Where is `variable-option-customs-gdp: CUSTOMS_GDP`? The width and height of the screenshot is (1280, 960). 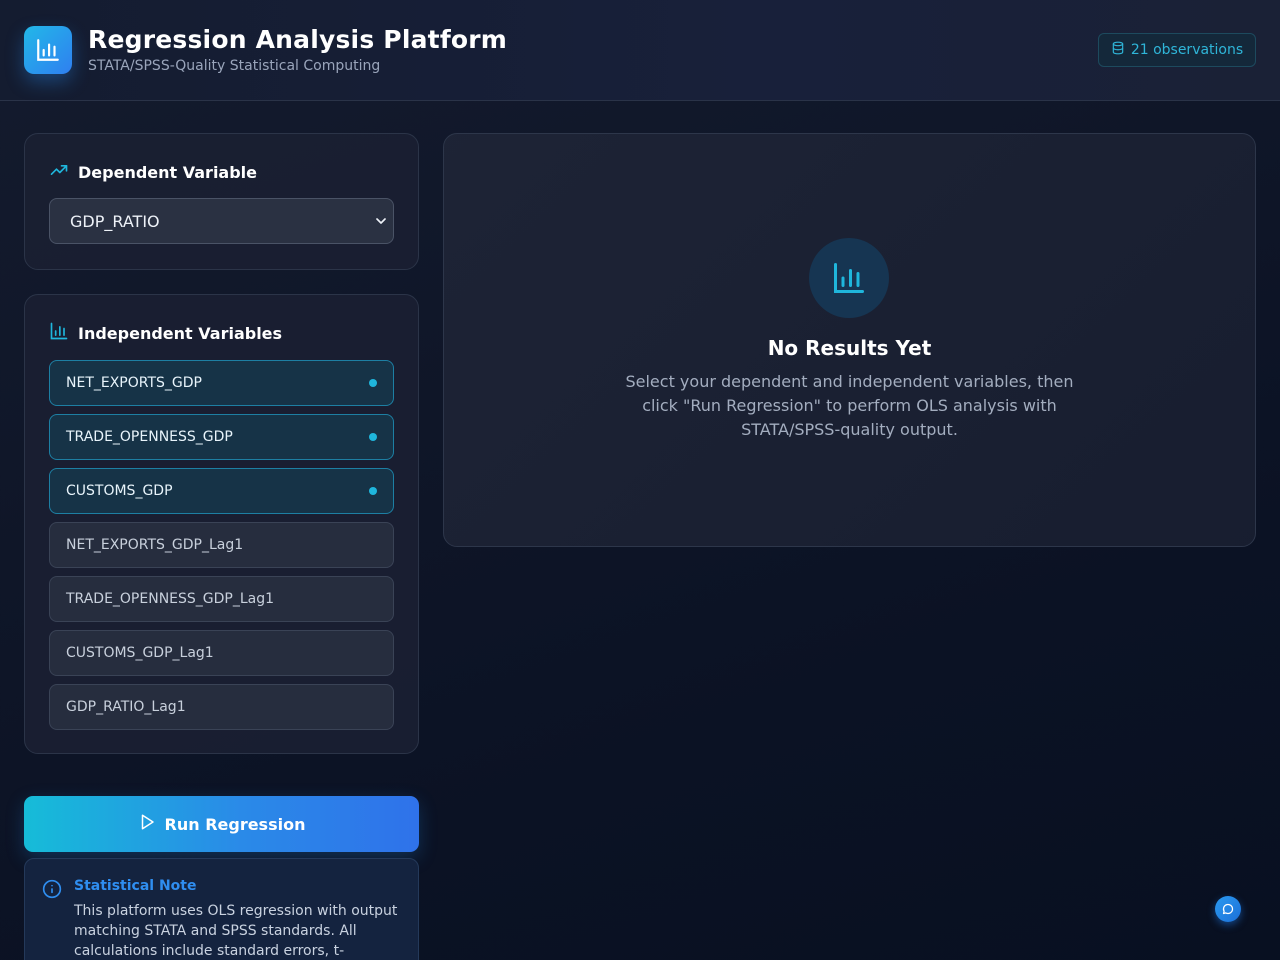 variable-option-customs-gdp: CUSTOMS_GDP is located at coordinates (221, 491).